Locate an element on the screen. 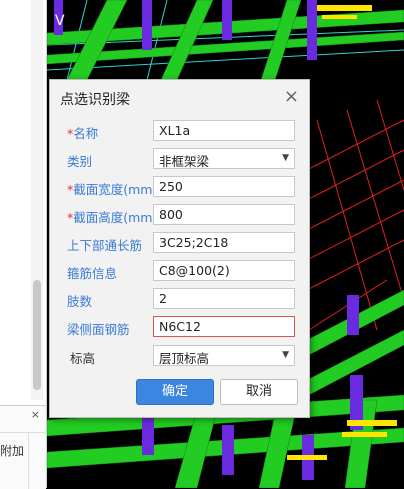 The image size is (404, 489). stirrup-info-label: 箍筋信息 is located at coordinates (92, 273).